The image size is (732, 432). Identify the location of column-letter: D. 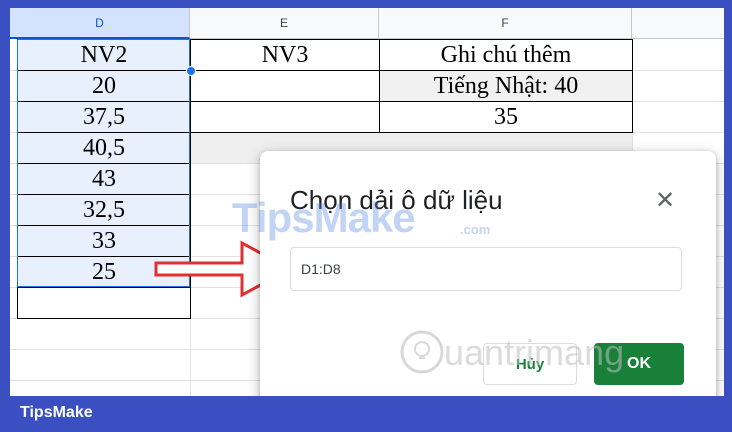
(99, 22).